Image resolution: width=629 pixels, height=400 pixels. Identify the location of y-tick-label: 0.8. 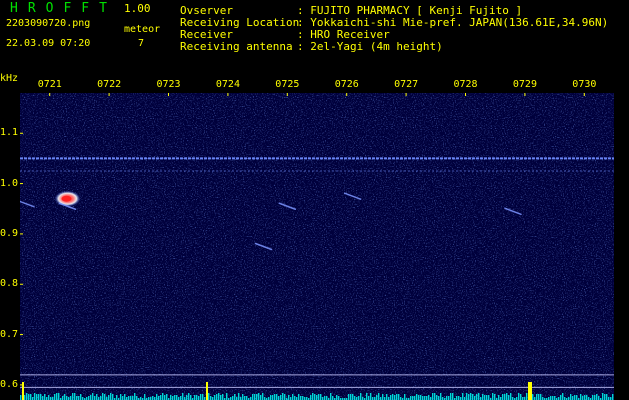
(9, 284).